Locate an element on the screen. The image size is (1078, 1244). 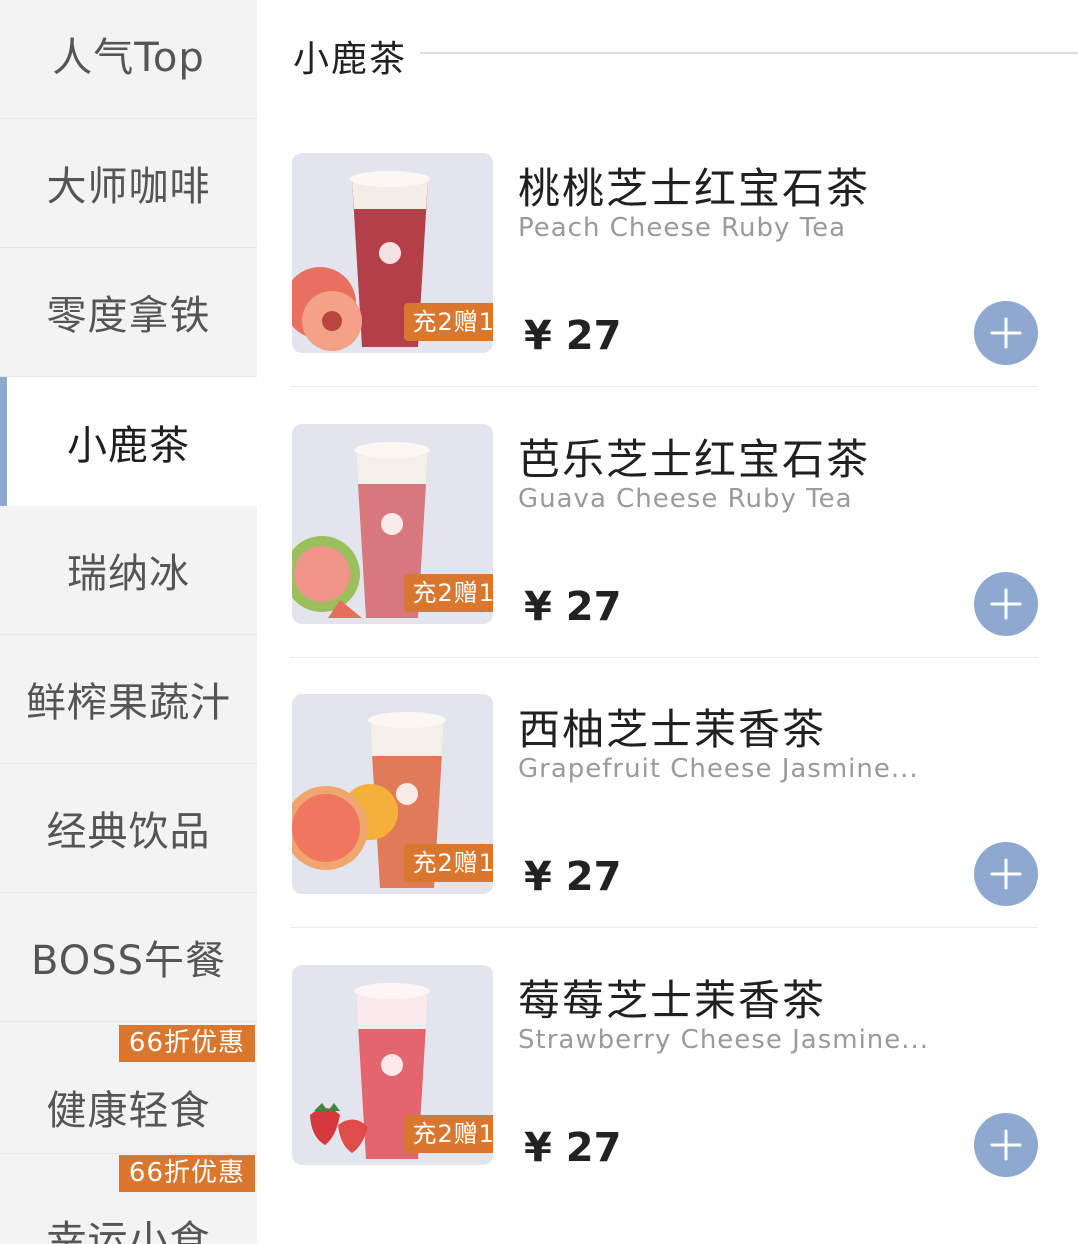
sidebar-item-zero-latte: 零度拿铁 is located at coordinates (128, 312).